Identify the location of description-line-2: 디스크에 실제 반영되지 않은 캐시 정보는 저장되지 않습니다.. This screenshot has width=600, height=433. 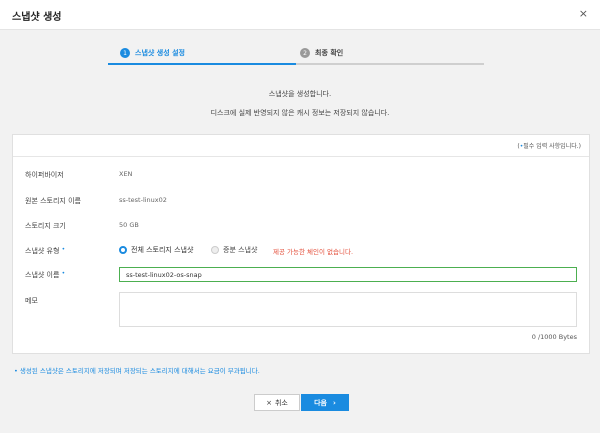
(300, 113).